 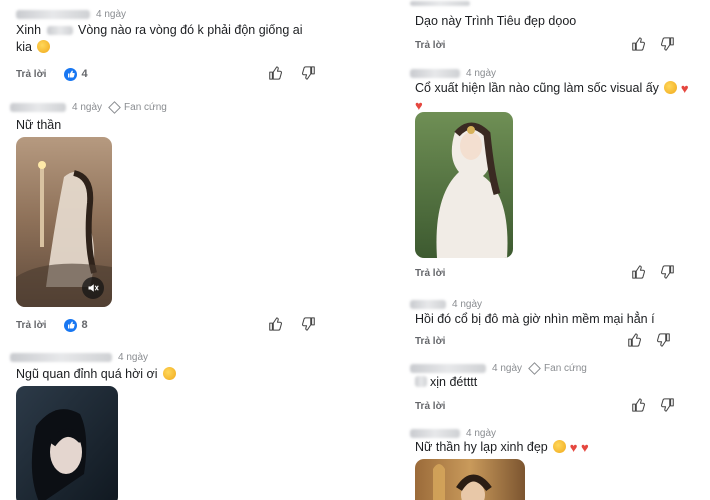 I want to click on like-count: 4, so click(x=76, y=74).